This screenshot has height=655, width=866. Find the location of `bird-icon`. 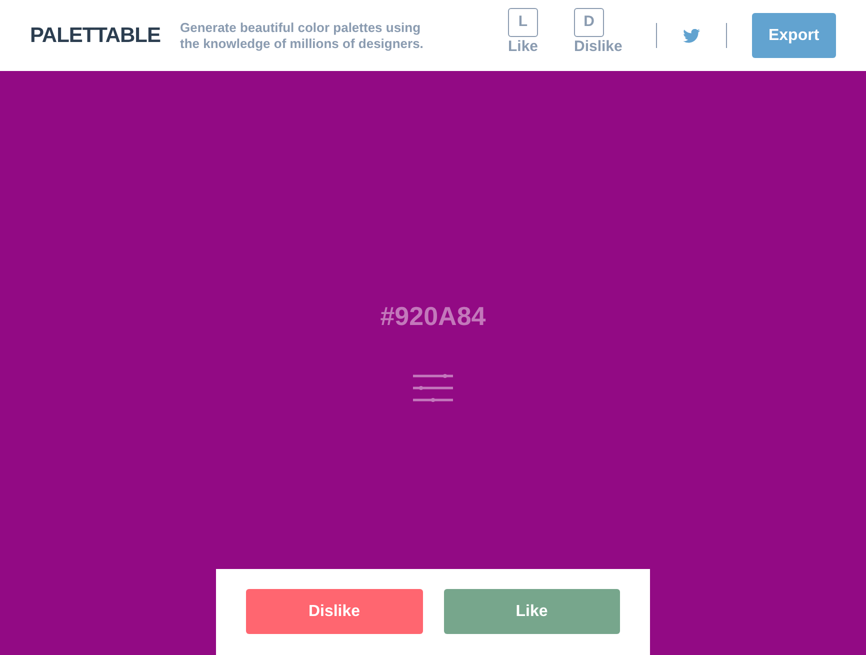

bird-icon is located at coordinates (691, 35).